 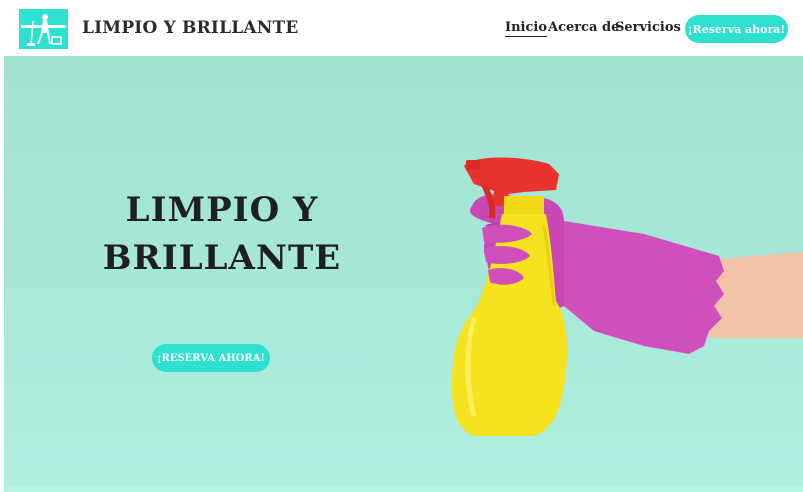 I want to click on hero-title-line-1: LIMPIO Y, so click(x=222, y=210).